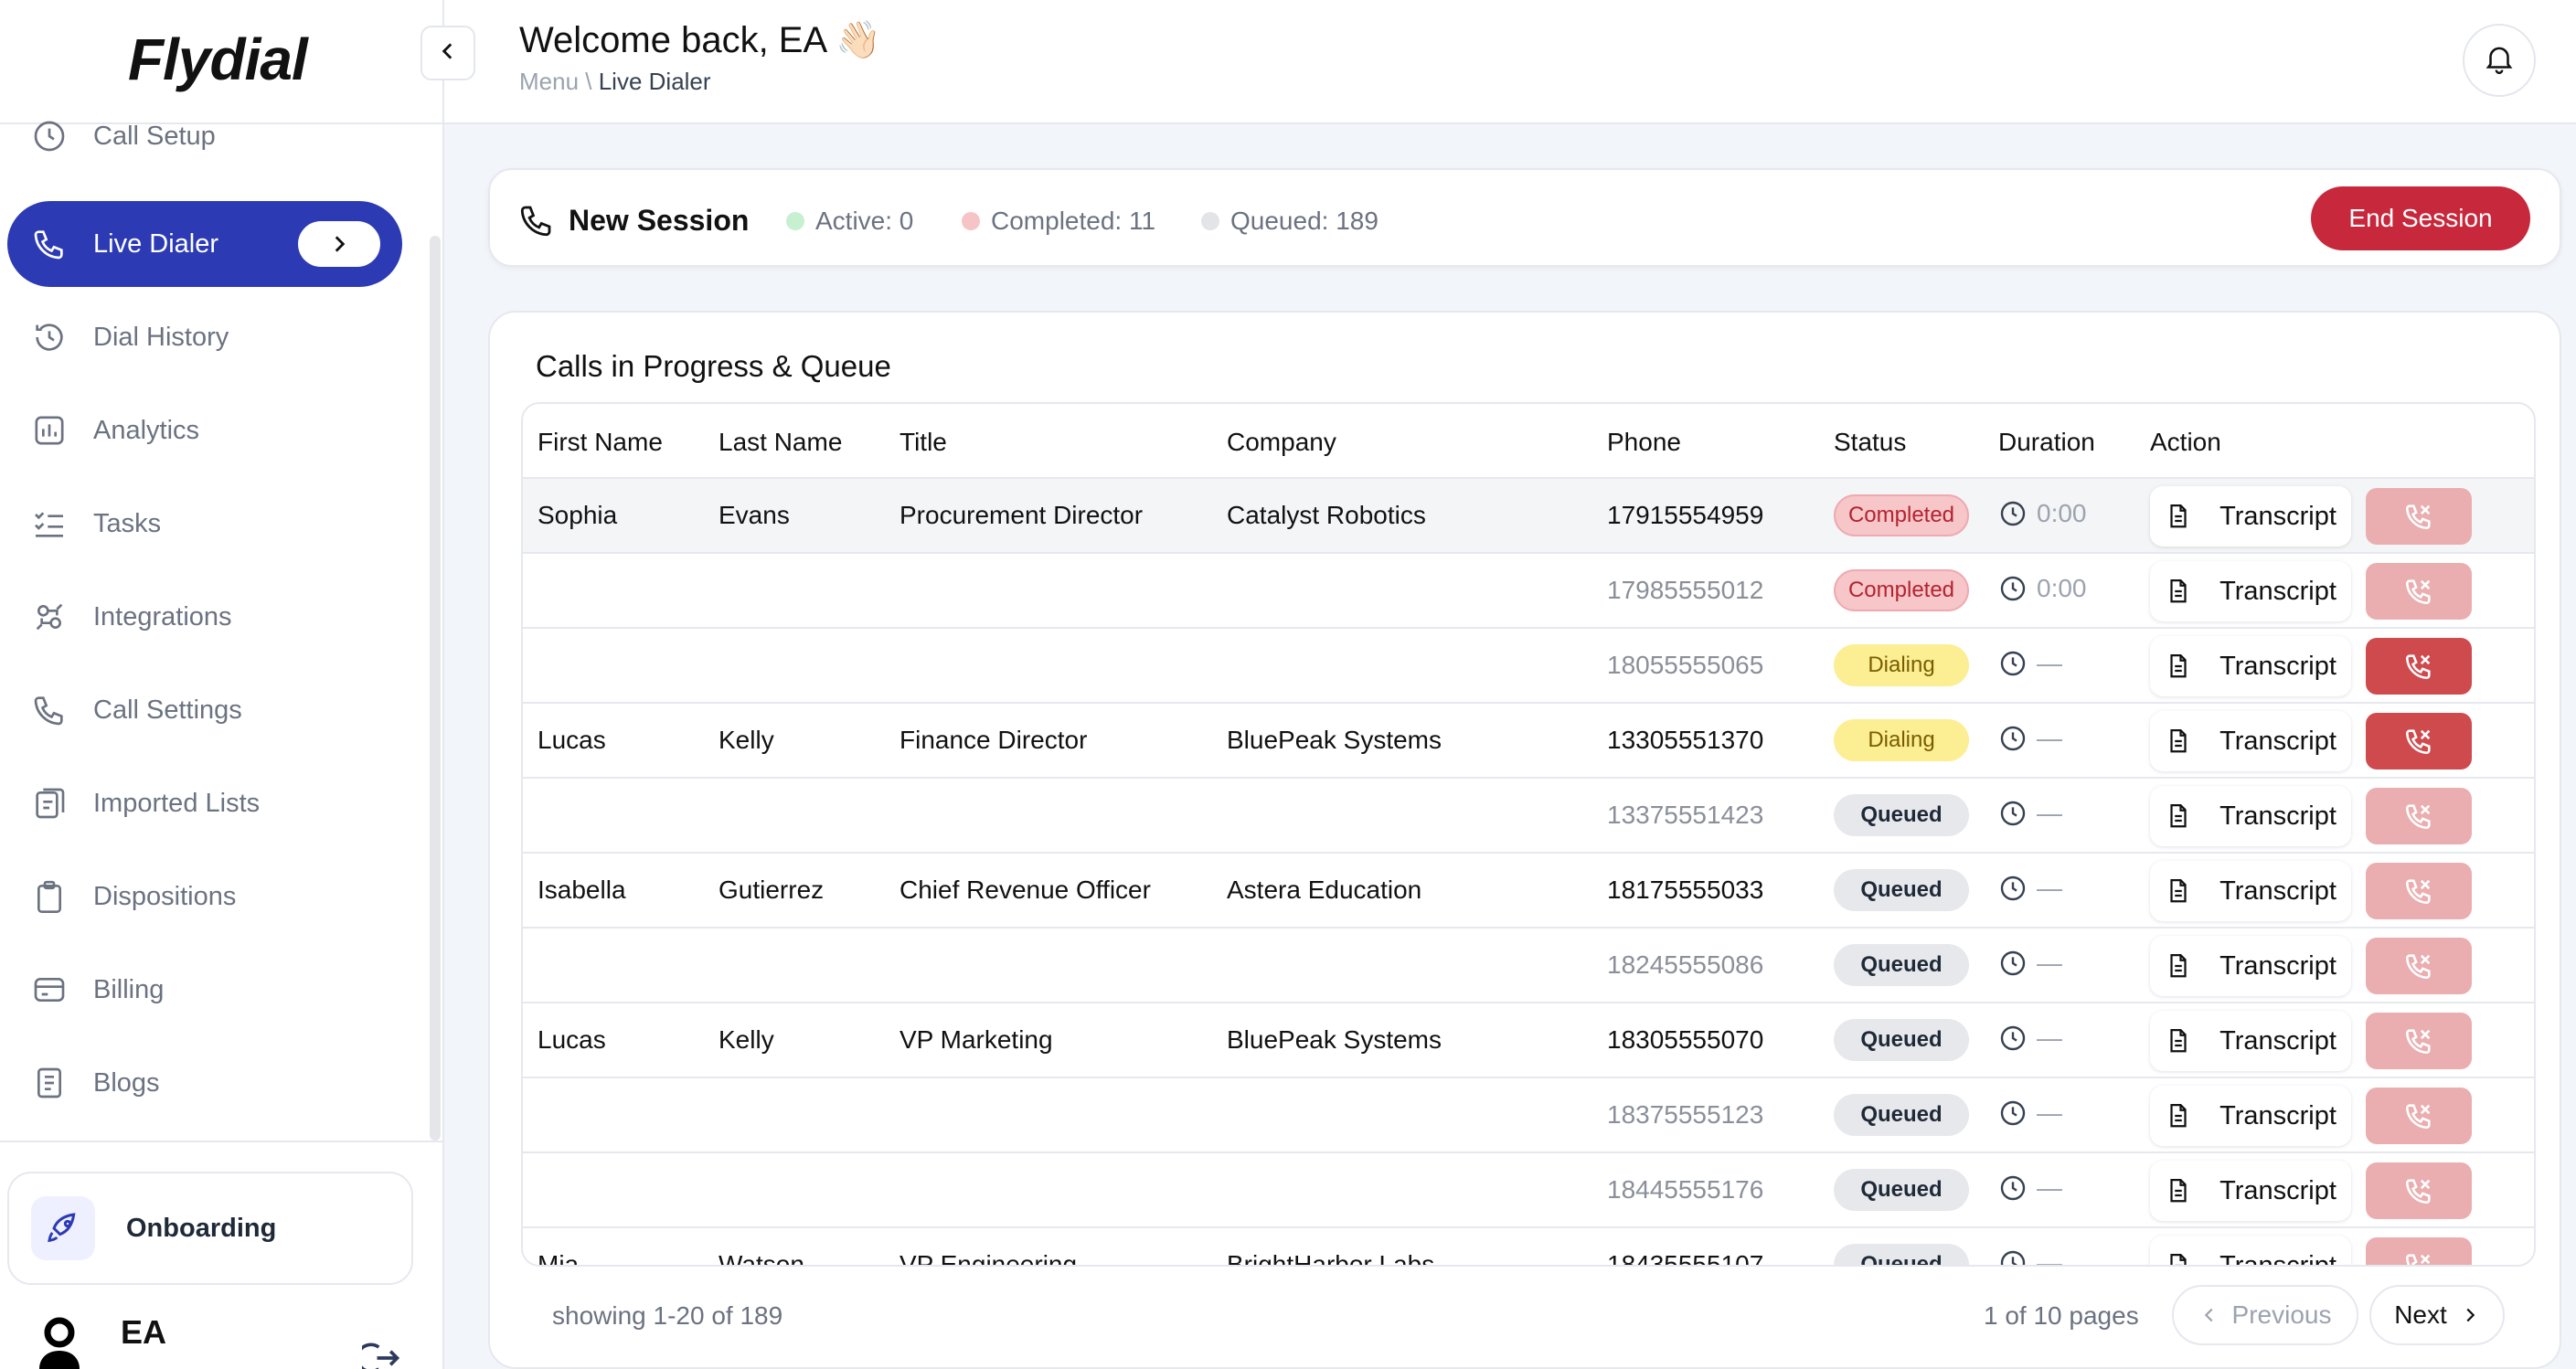 This screenshot has height=1369, width=2576. Describe the element at coordinates (923, 442) in the screenshot. I see `column-header: Title` at that location.